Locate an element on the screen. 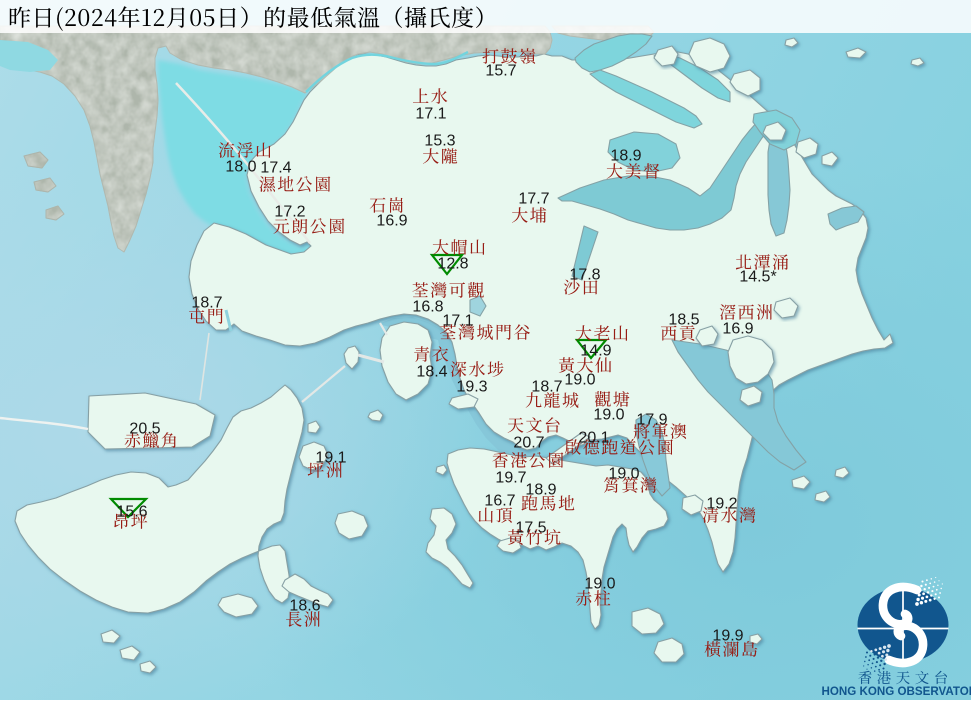 The image size is (971, 705). svg-text: 14.5* is located at coordinates (757, 276).